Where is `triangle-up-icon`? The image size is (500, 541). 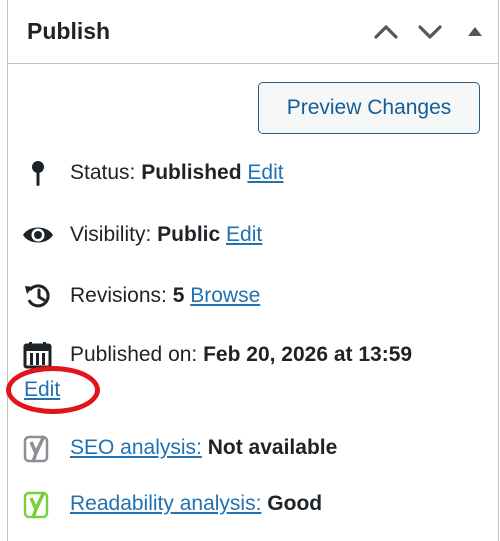 triangle-up-icon is located at coordinates (475, 31).